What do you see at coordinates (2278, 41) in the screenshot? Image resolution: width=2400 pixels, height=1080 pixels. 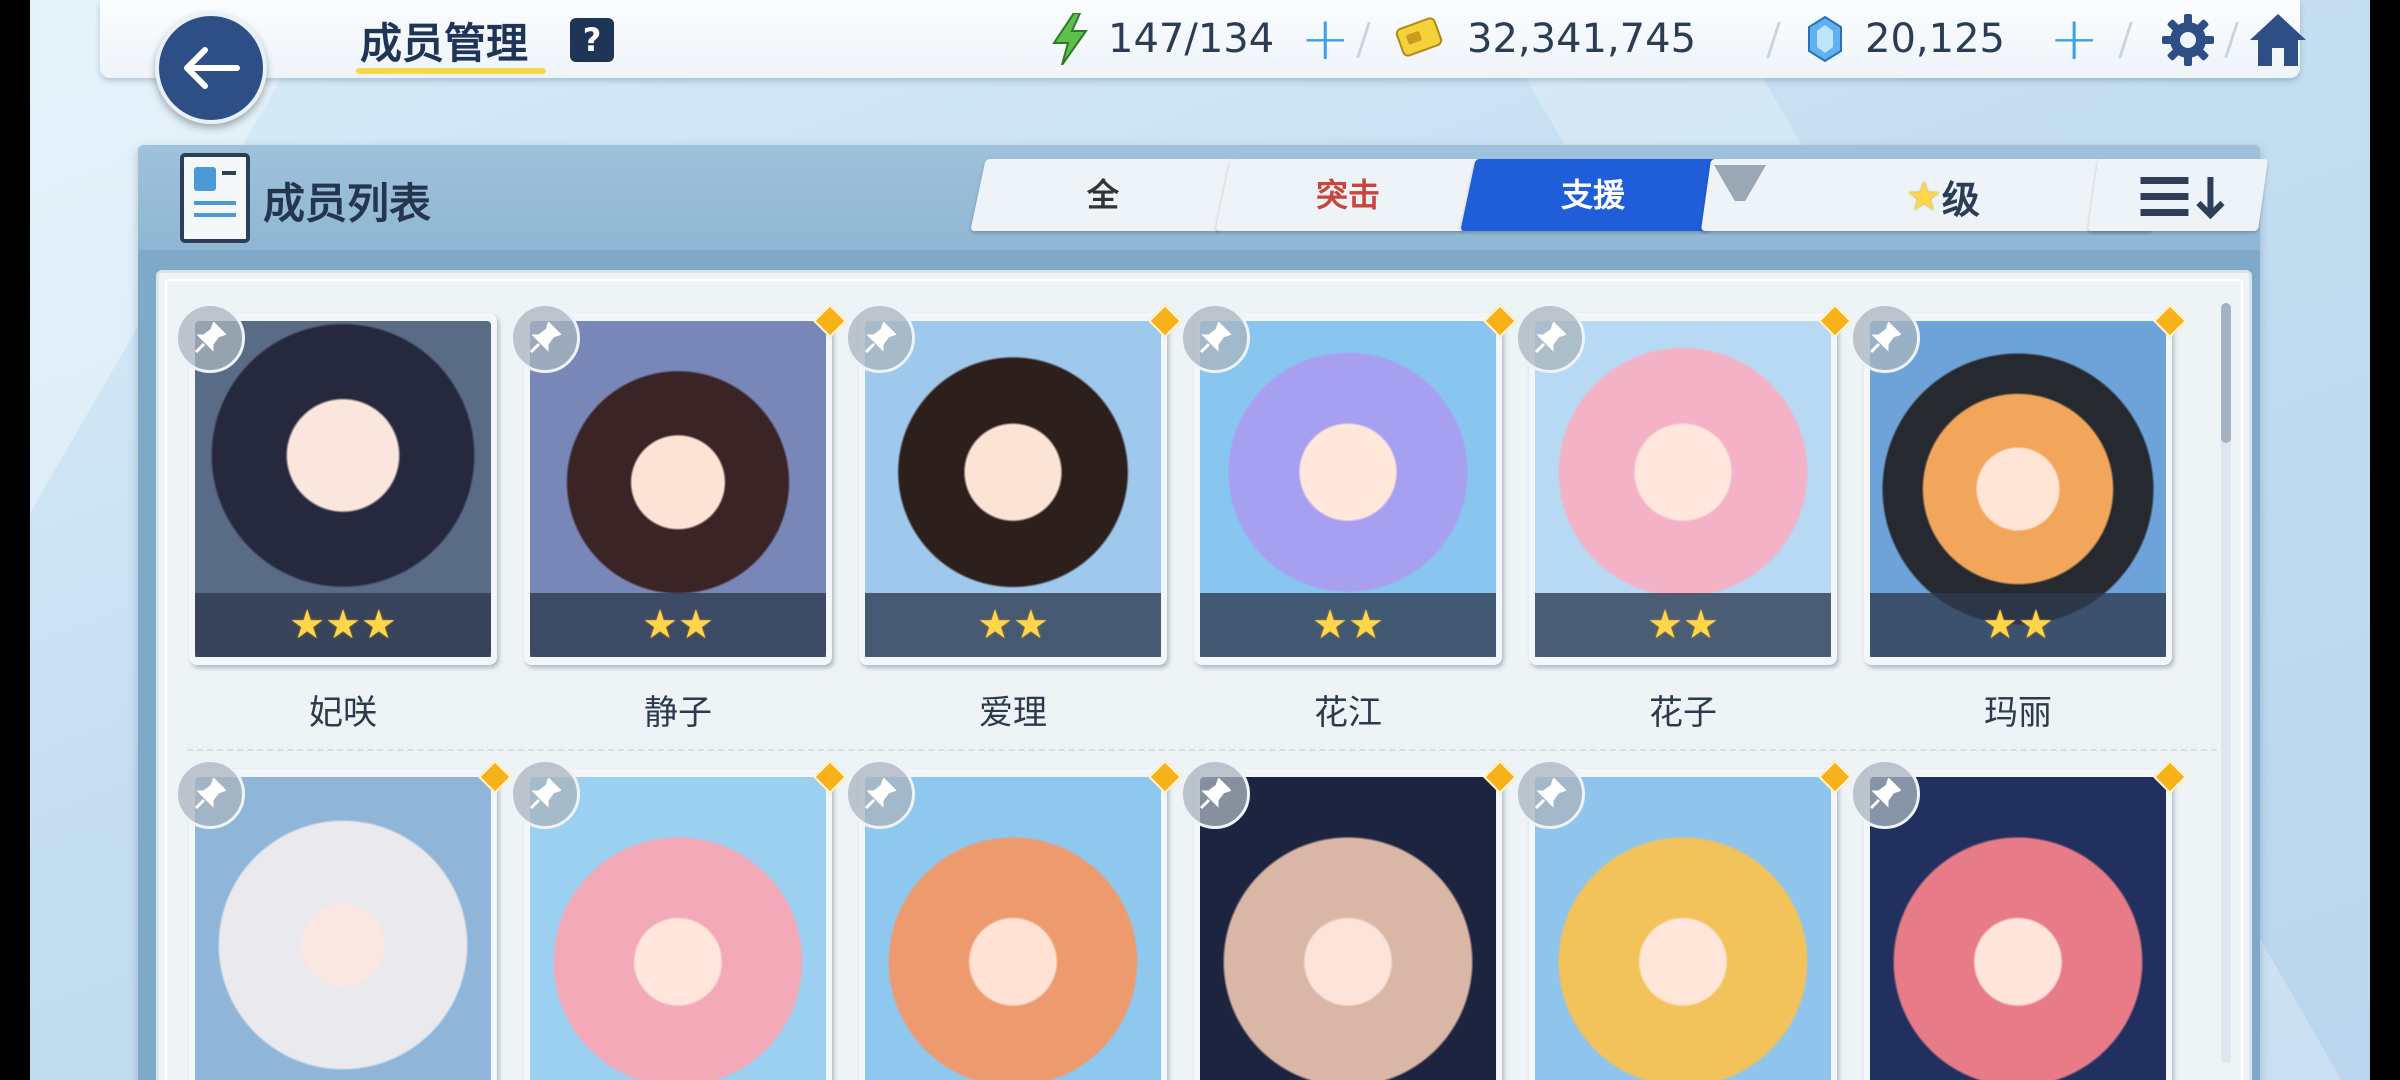 I see `home-icon` at bounding box center [2278, 41].